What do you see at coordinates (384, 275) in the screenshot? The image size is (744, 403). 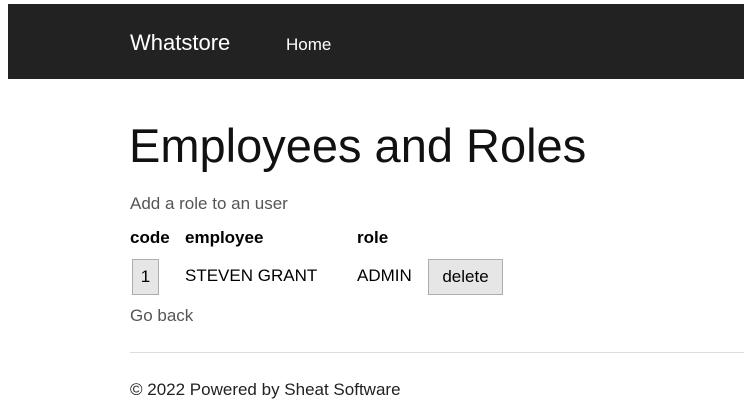 I see `role-cell: ADMIN` at bounding box center [384, 275].